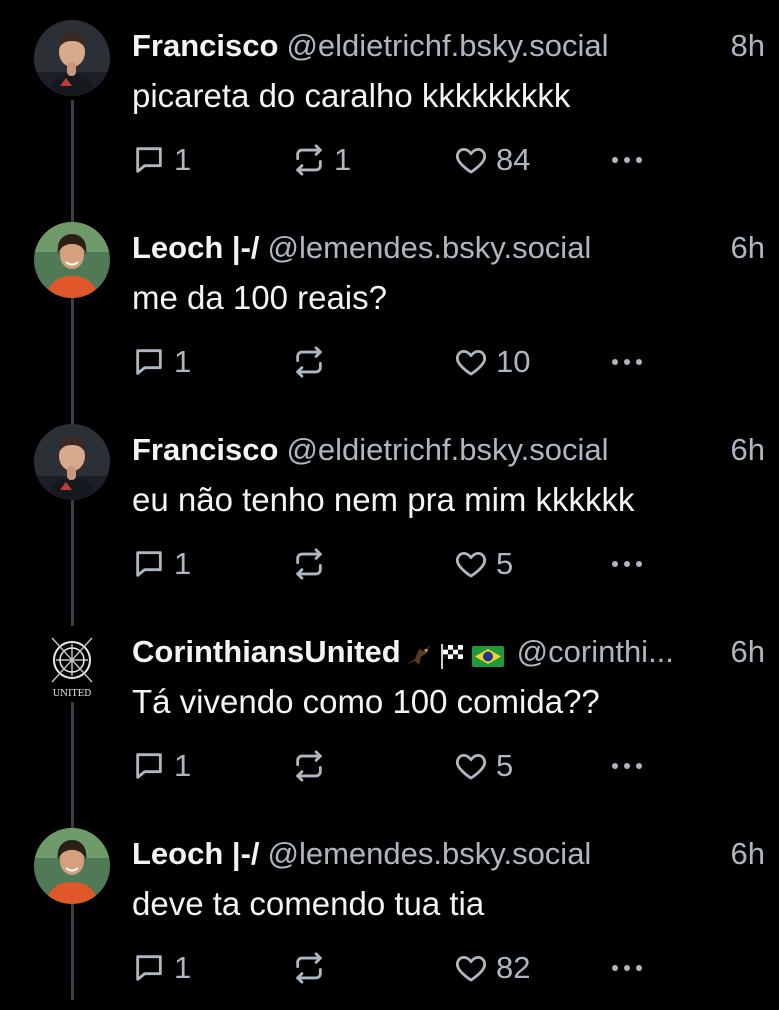 The height and width of the screenshot is (1010, 779). What do you see at coordinates (451, 656) in the screenshot?
I see `checkered-flag-emoji` at bounding box center [451, 656].